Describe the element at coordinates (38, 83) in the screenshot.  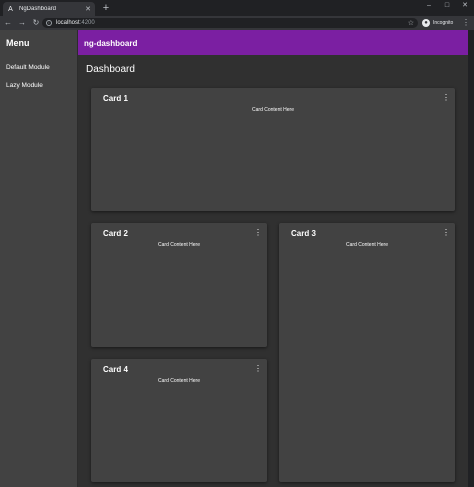
I see `sidebar-item-lazy-module: Lazy Module` at that location.